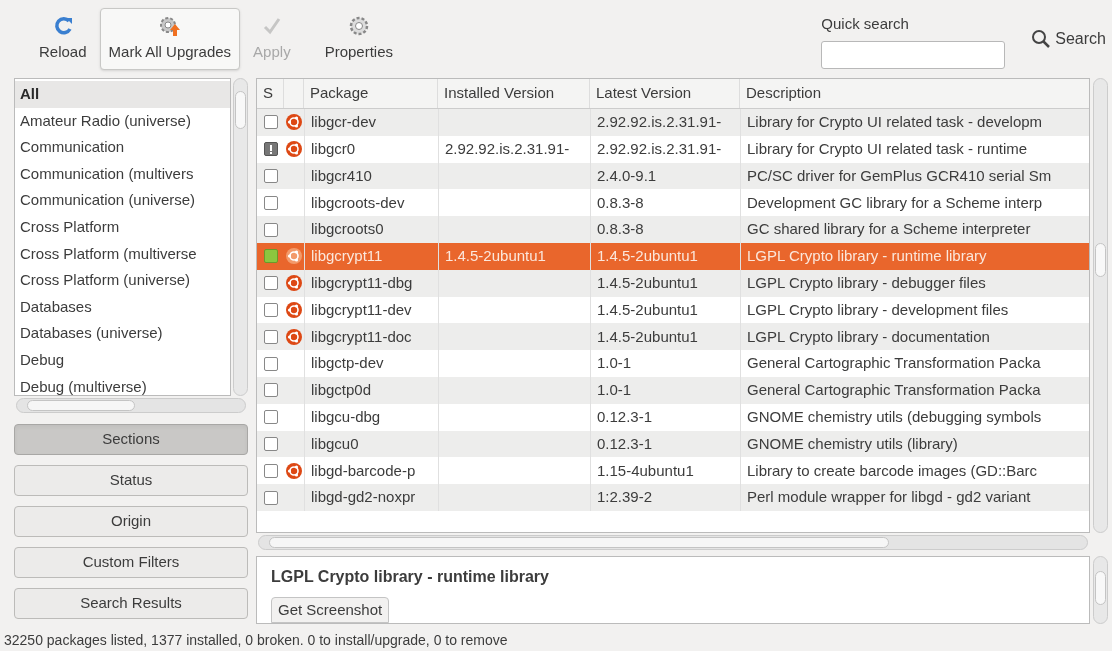 The image size is (1112, 651). What do you see at coordinates (878, 309) in the screenshot?
I see `table-cell-text: LGPL Crypto library - development files` at bounding box center [878, 309].